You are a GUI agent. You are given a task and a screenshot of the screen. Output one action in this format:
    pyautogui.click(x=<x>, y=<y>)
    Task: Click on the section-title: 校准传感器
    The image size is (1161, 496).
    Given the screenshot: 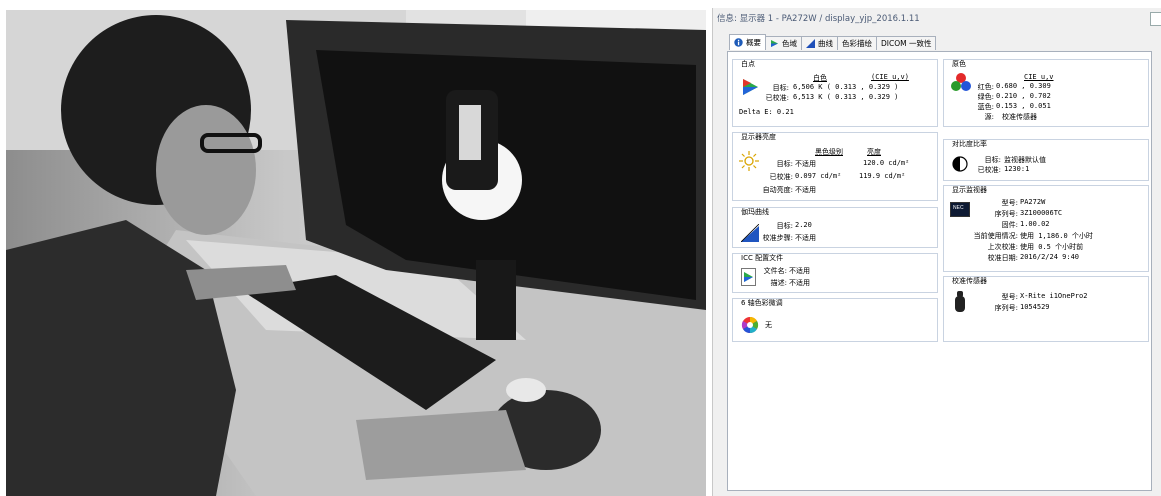 What is the action you would take?
    pyautogui.click(x=969, y=281)
    